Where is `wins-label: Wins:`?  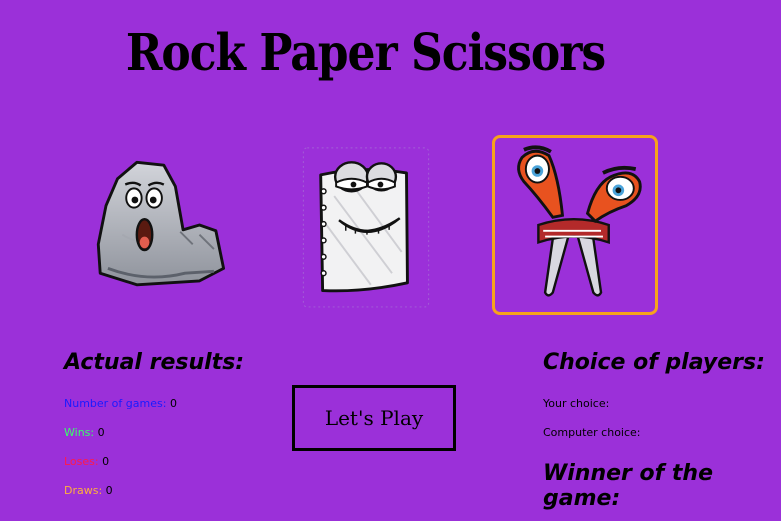 wins-label: Wins: is located at coordinates (79, 432).